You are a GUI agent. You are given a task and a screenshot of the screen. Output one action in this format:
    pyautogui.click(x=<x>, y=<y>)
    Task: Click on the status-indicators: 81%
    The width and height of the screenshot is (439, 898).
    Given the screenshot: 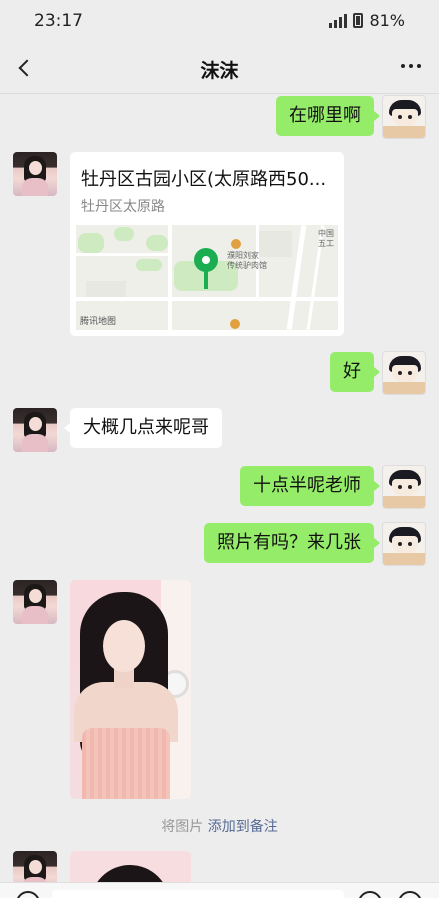 What is the action you would take?
    pyautogui.click(x=367, y=20)
    